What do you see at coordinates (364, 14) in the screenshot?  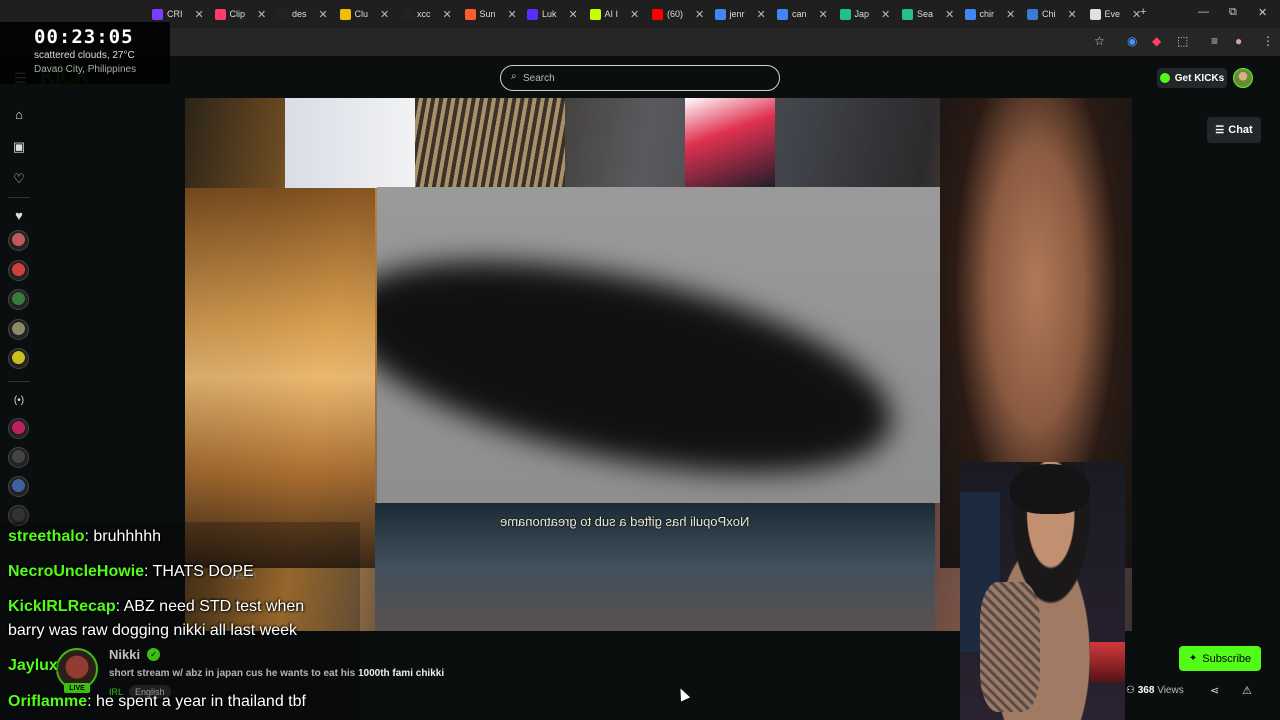 I see `browser-tab: Clu ✕` at bounding box center [364, 14].